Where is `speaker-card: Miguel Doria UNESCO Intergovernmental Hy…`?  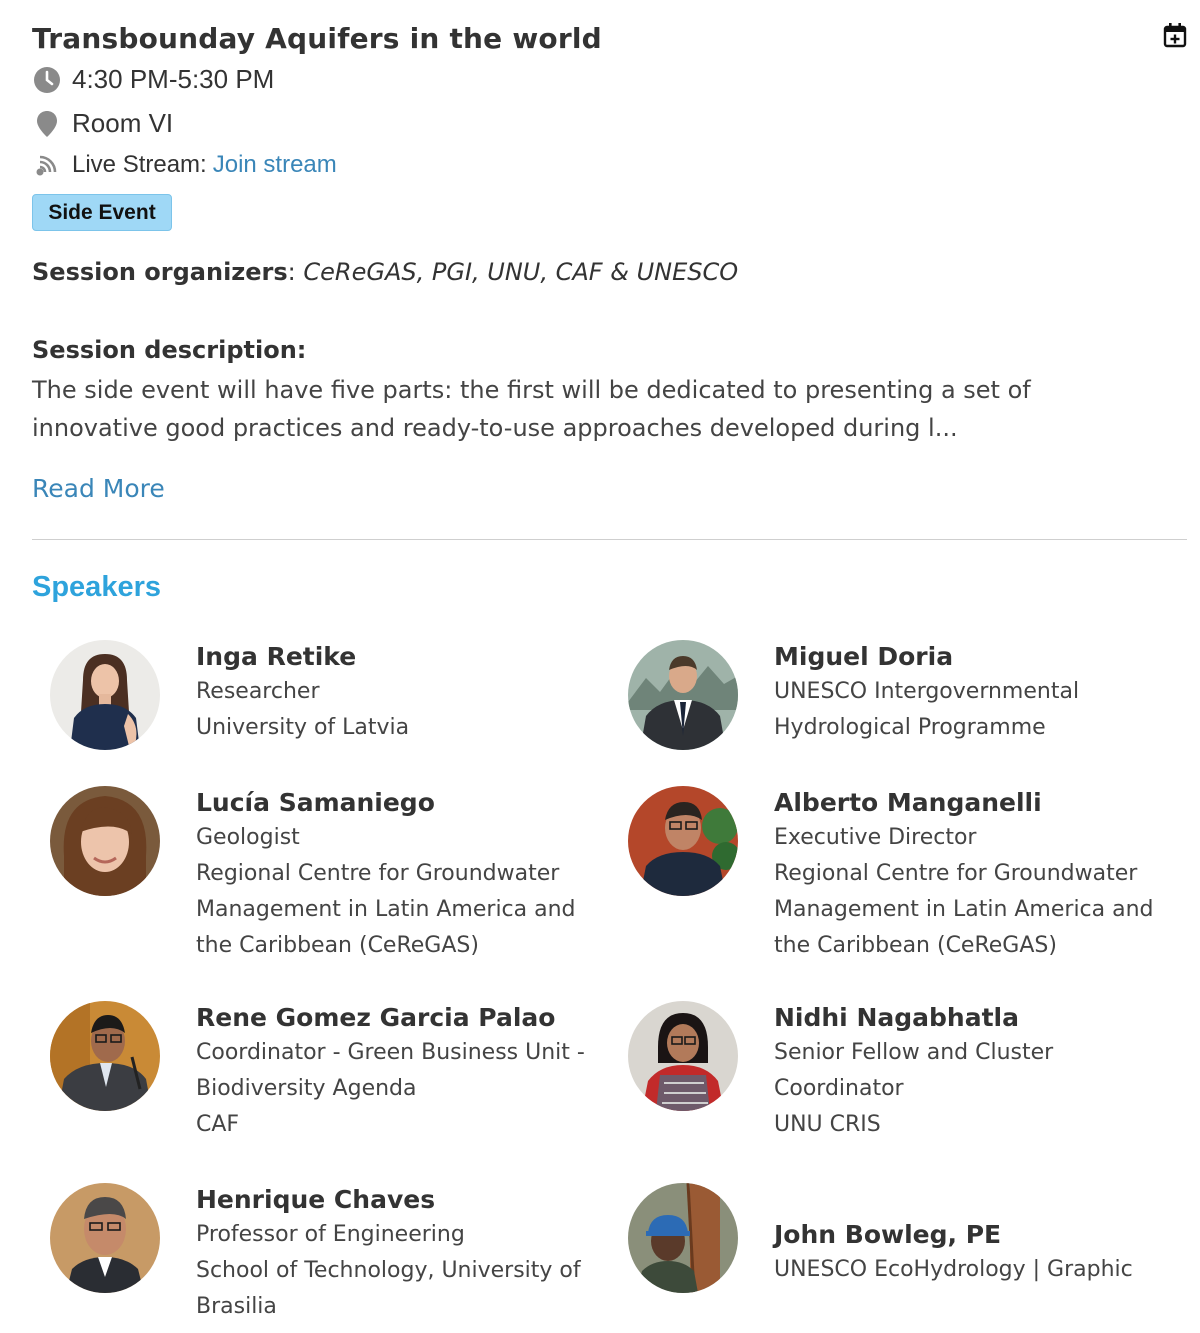 speaker-card: Miguel Doria UNESCO Intergovernmental Hy… is located at coordinates (853, 695).